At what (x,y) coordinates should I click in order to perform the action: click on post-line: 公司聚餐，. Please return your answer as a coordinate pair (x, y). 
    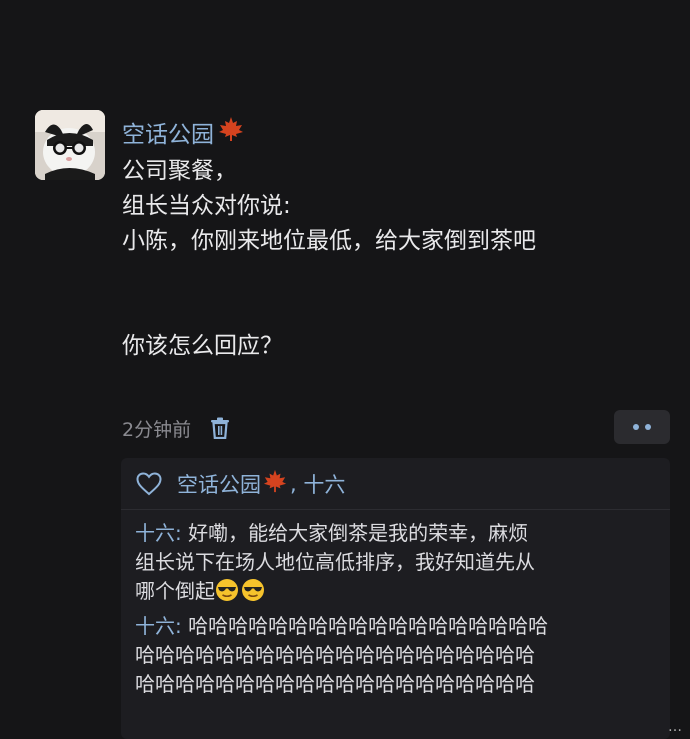
    Looking at the image, I should click on (179, 171).